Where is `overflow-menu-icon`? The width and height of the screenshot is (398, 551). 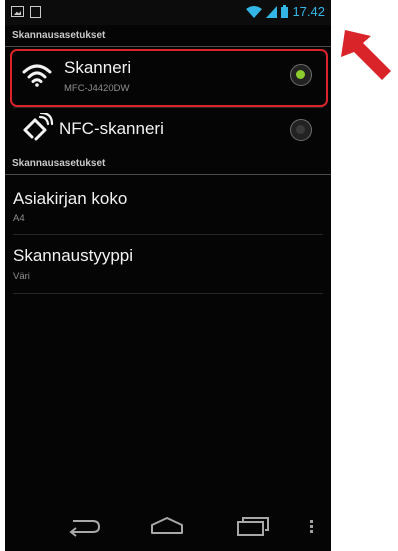 overflow-menu-icon is located at coordinates (311, 527).